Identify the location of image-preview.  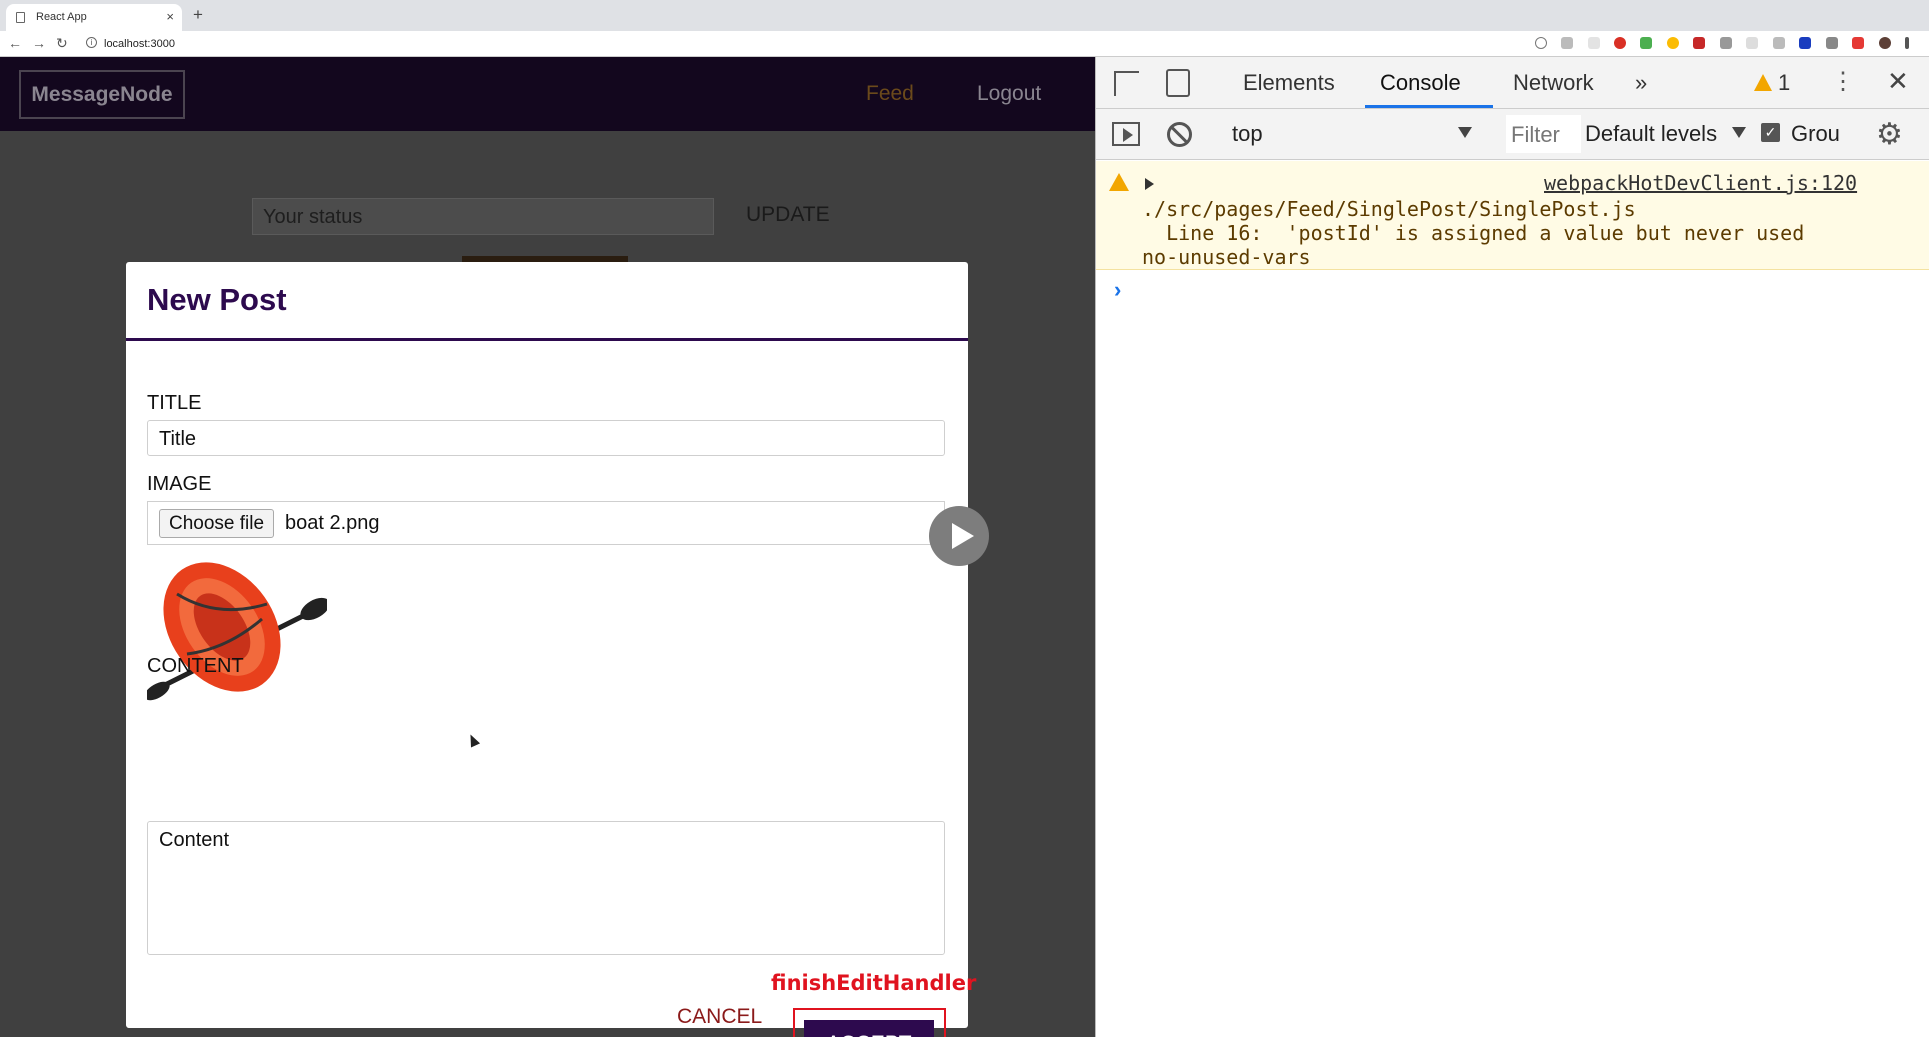
(237, 631).